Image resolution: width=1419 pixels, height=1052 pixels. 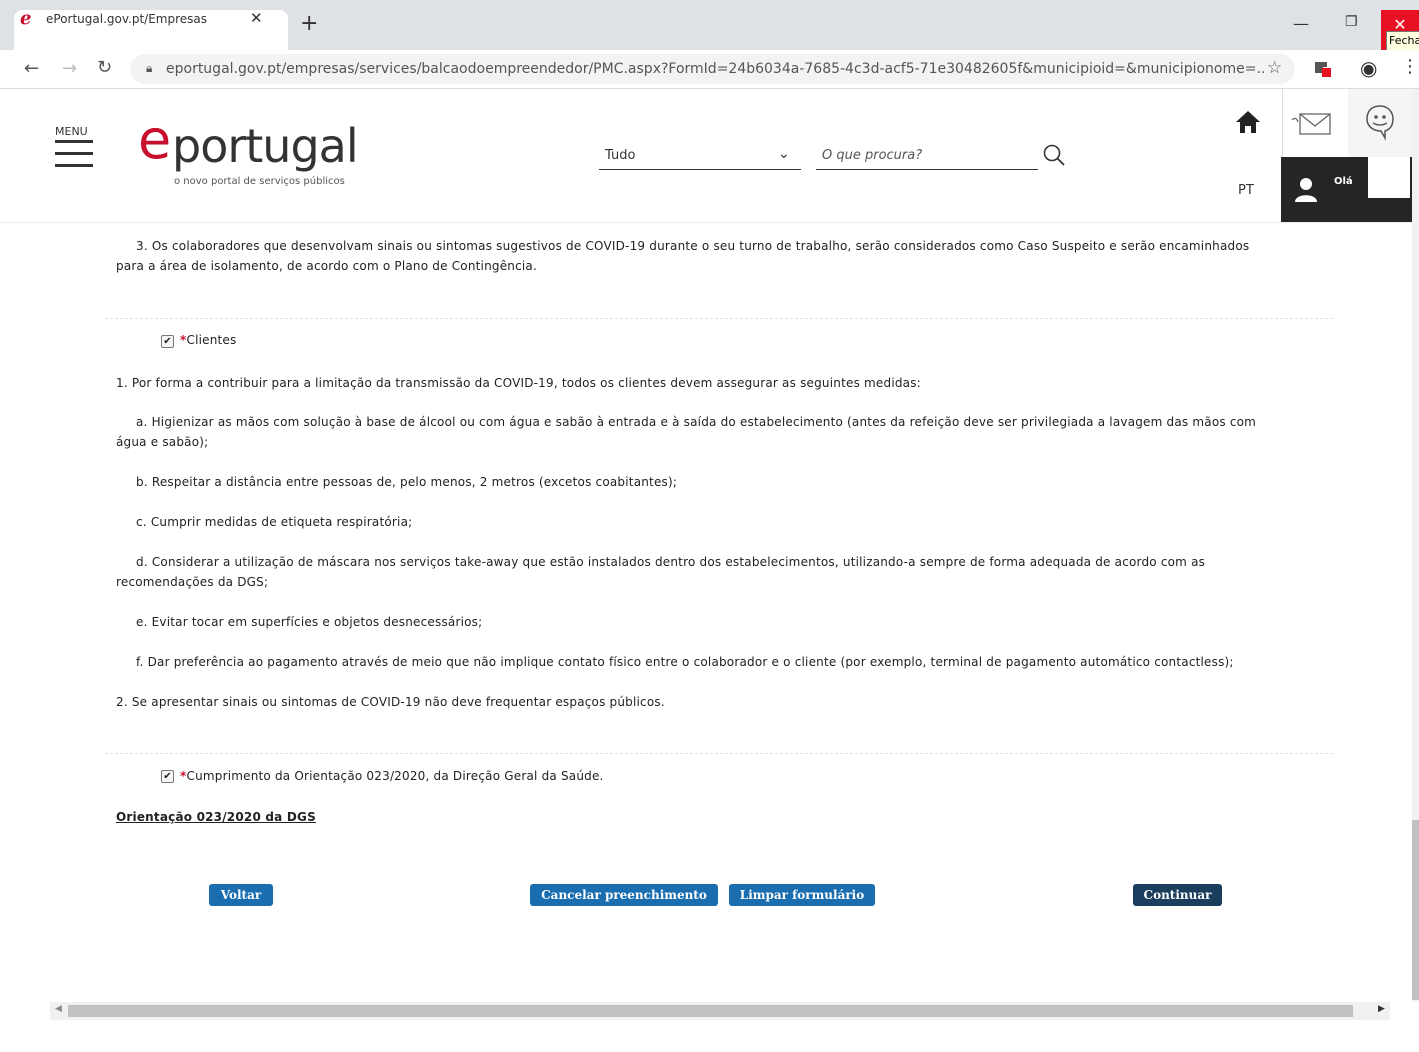 What do you see at coordinates (1351, 22) in the screenshot?
I see `maximize-icon: ❐` at bounding box center [1351, 22].